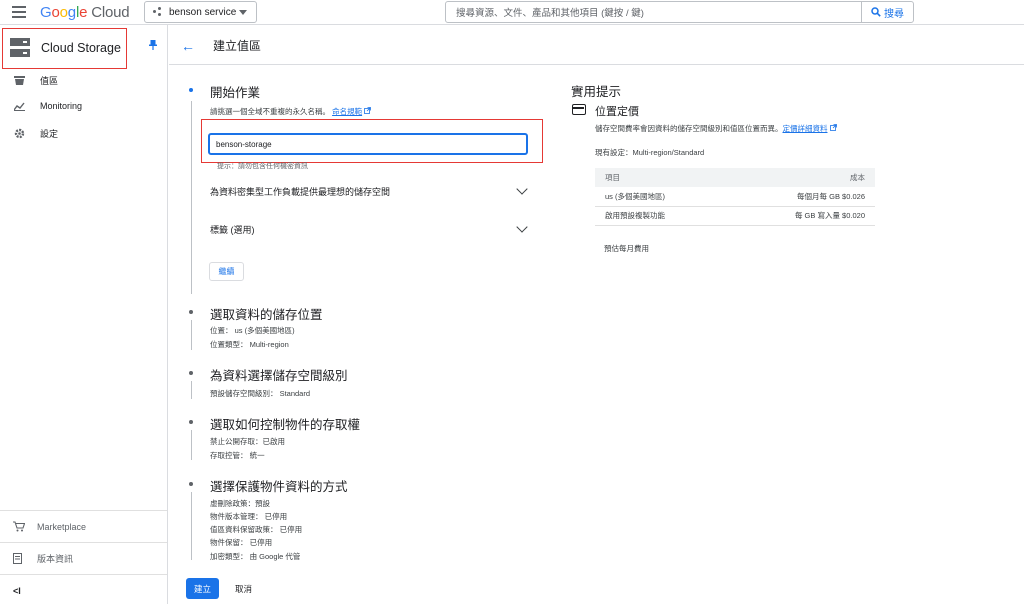  I want to click on sidebar-item-label: 設定, so click(49, 133).